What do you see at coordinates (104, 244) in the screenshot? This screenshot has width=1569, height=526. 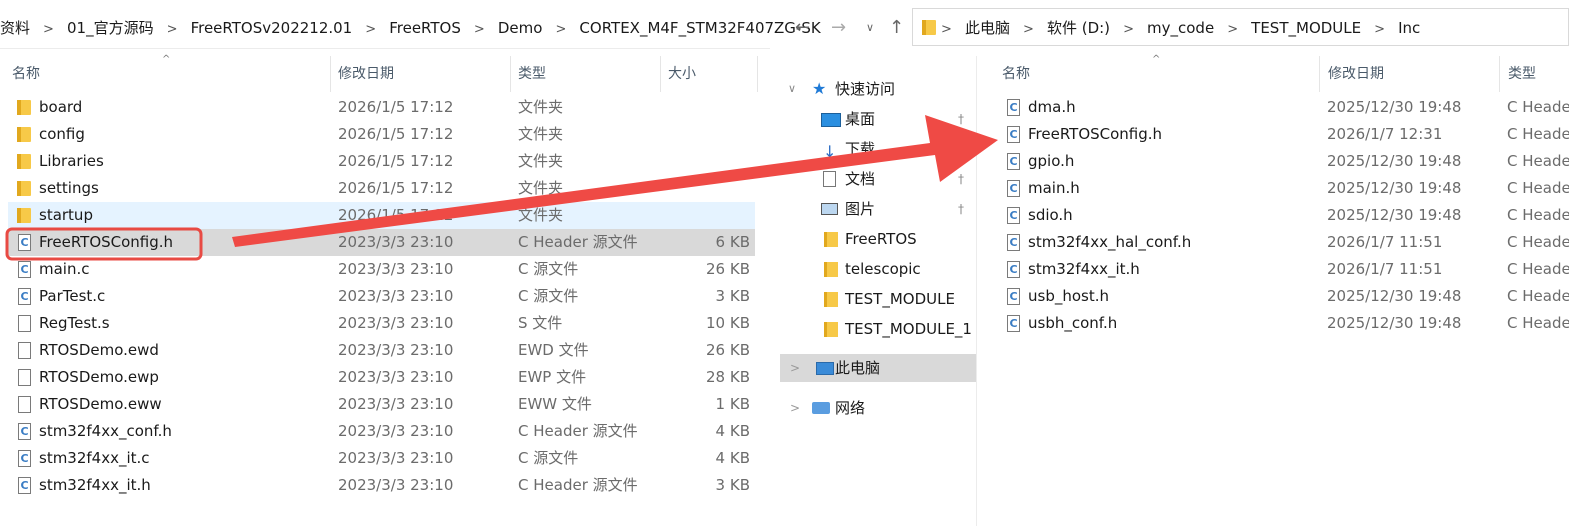 I see `highlight-box` at bounding box center [104, 244].